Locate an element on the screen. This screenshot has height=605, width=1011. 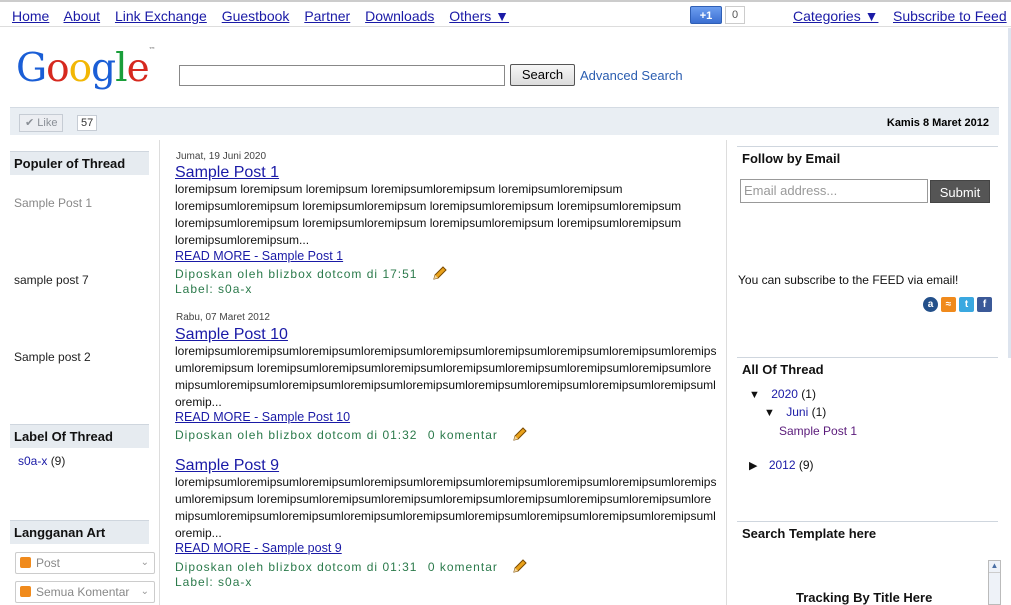
archive-2012-link: 2012 is located at coordinates (782, 465).